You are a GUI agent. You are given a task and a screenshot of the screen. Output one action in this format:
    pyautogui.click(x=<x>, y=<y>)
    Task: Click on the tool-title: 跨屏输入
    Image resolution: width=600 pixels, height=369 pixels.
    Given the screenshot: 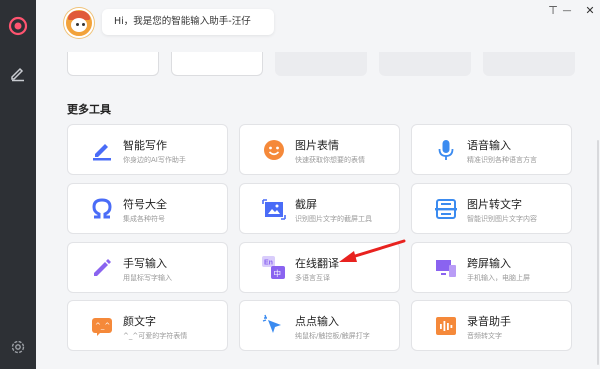 What is the action you would take?
    pyautogui.click(x=489, y=263)
    